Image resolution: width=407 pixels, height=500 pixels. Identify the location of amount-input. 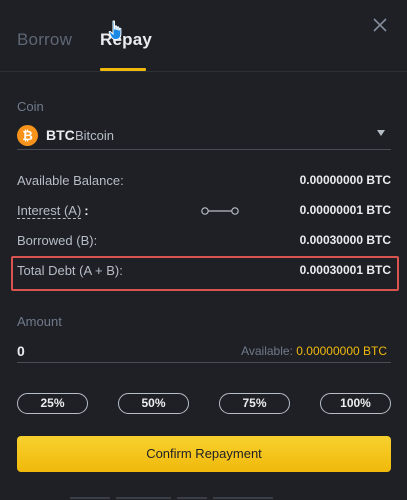
(97, 351).